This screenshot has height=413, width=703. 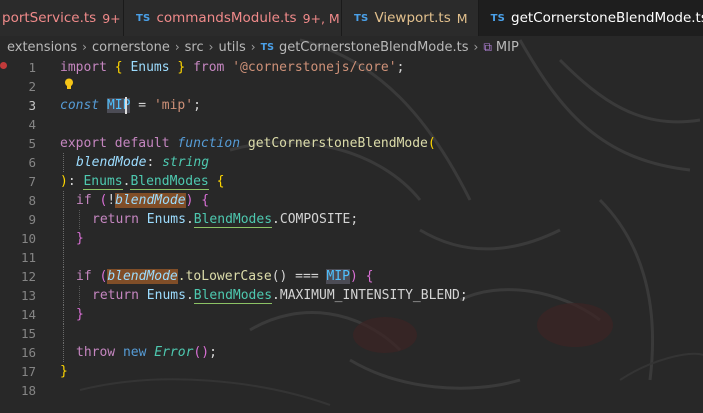 What do you see at coordinates (225, 276) in the screenshot?
I see `code-text: if (blendMode.toLowerCase() === MIP) {` at bounding box center [225, 276].